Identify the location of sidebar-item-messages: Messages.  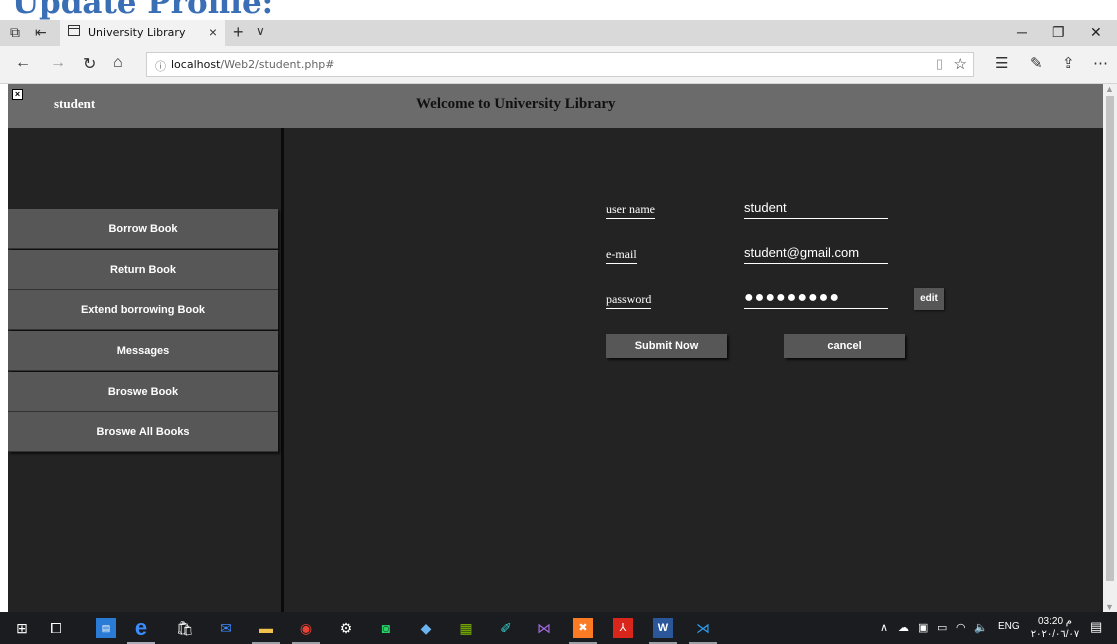
(143, 351).